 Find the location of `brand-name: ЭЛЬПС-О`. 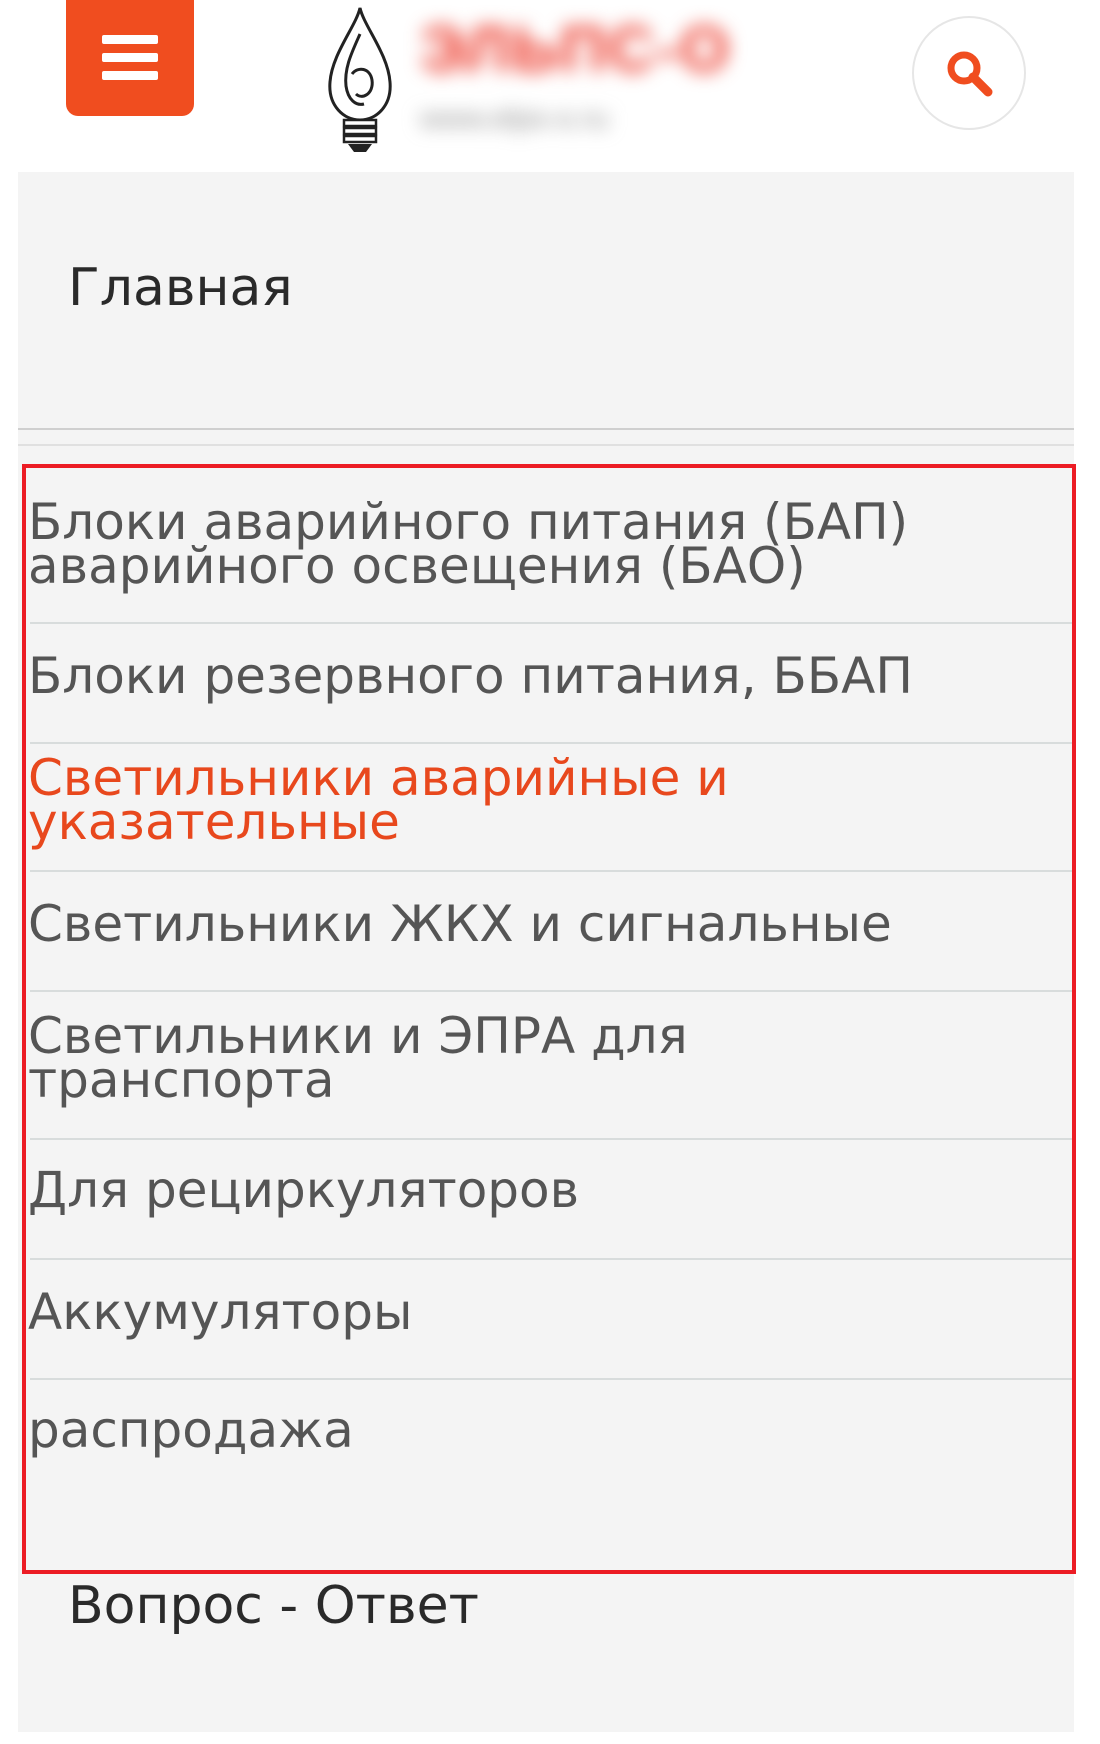

brand-name: ЭЛЬПС-О is located at coordinates (576, 49).